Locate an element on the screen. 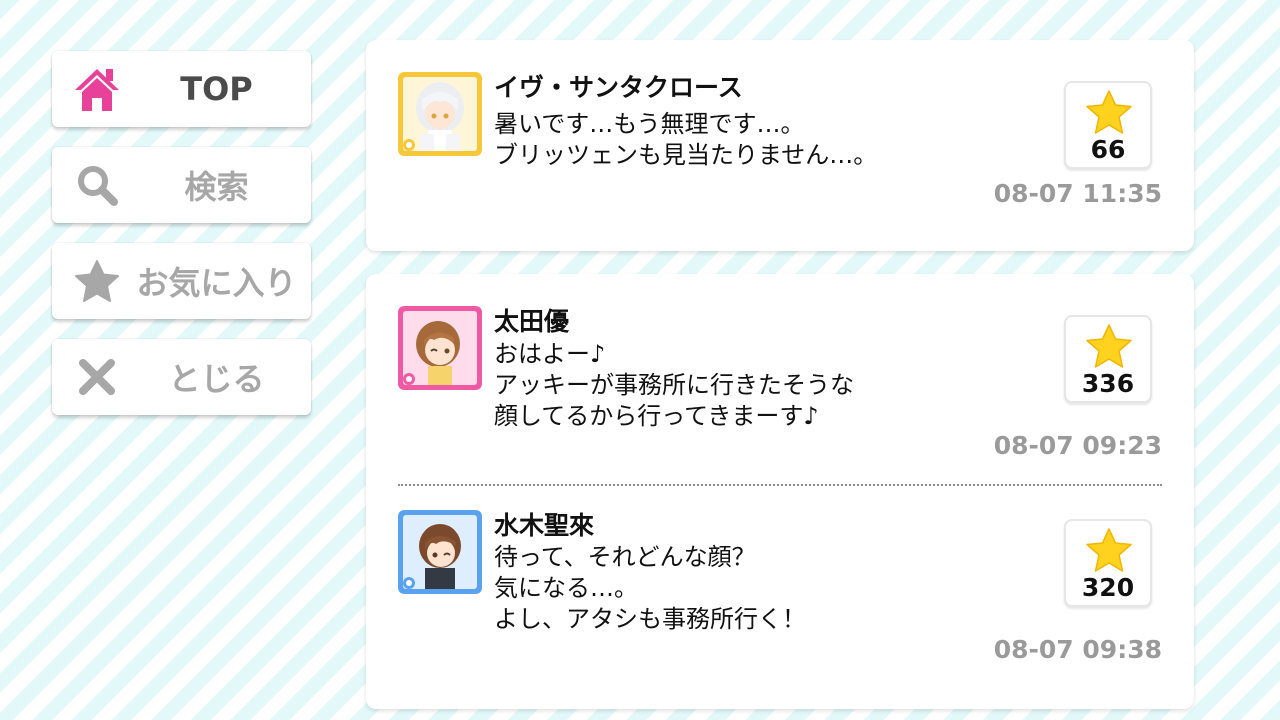  close-button: とじる is located at coordinates (181, 377).